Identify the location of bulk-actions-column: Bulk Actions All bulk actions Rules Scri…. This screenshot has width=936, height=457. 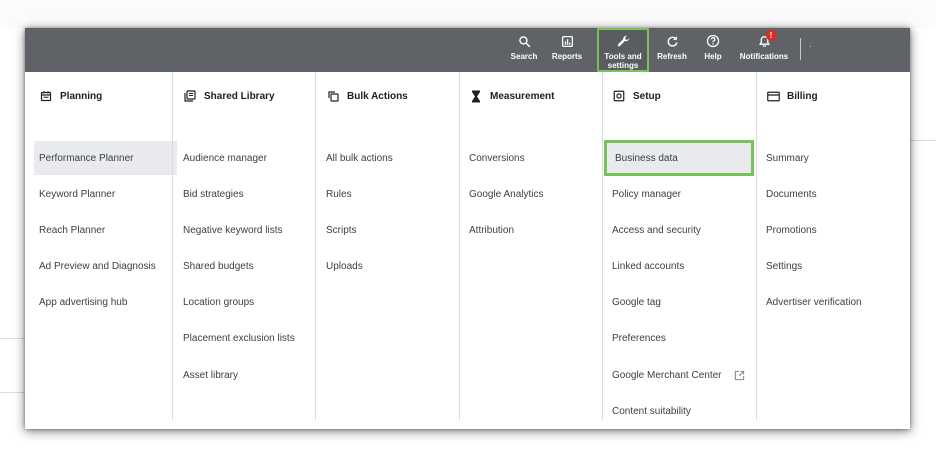
(385, 250).